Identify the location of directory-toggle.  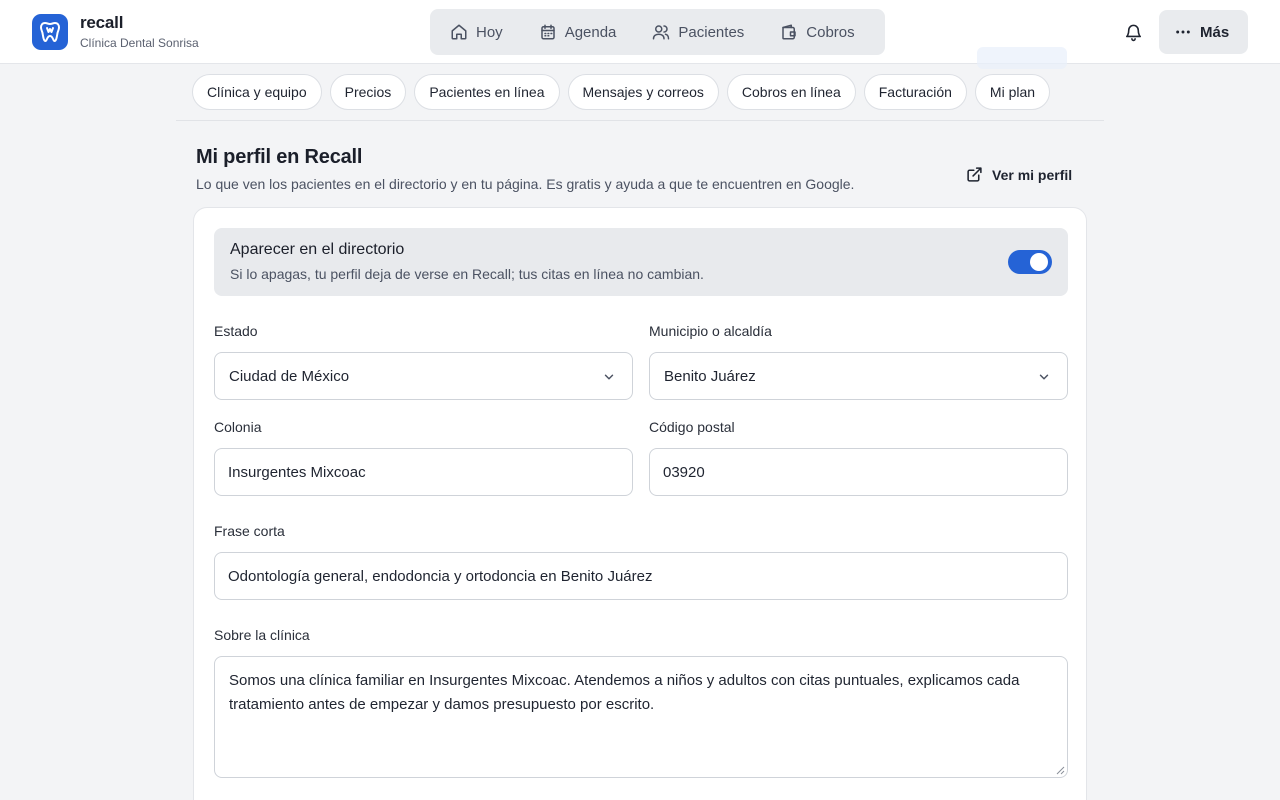
(1030, 262).